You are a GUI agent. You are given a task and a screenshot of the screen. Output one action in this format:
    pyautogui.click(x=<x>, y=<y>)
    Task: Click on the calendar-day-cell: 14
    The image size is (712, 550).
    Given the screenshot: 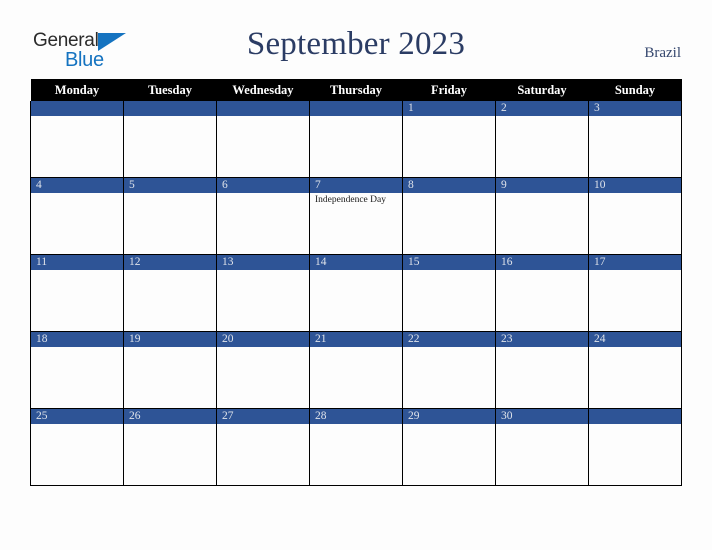 What is the action you would take?
    pyautogui.click(x=356, y=293)
    